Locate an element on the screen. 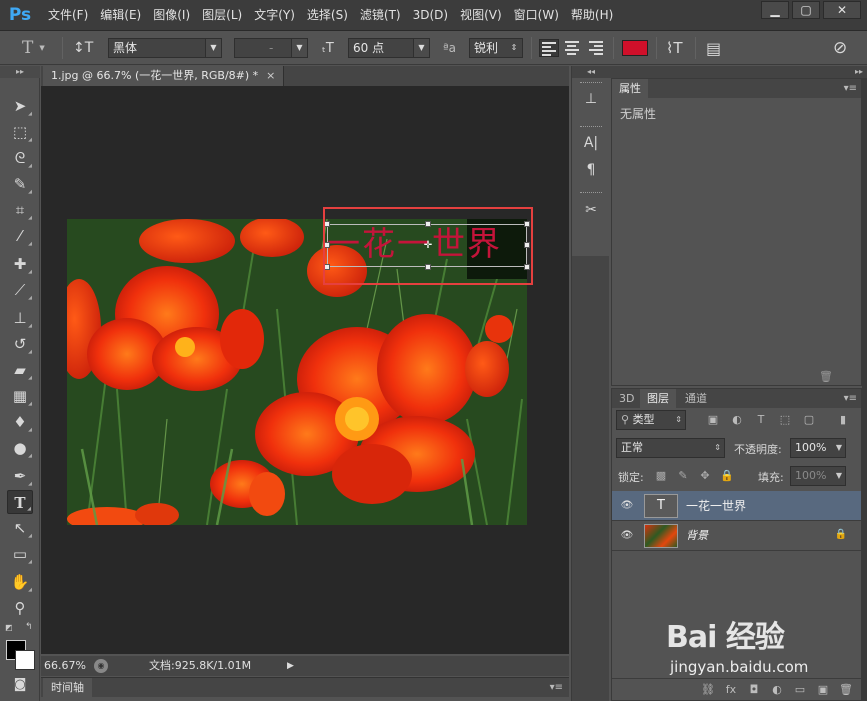  timeline-panel: 时间轴 ▾≡ is located at coordinates (305, 687).